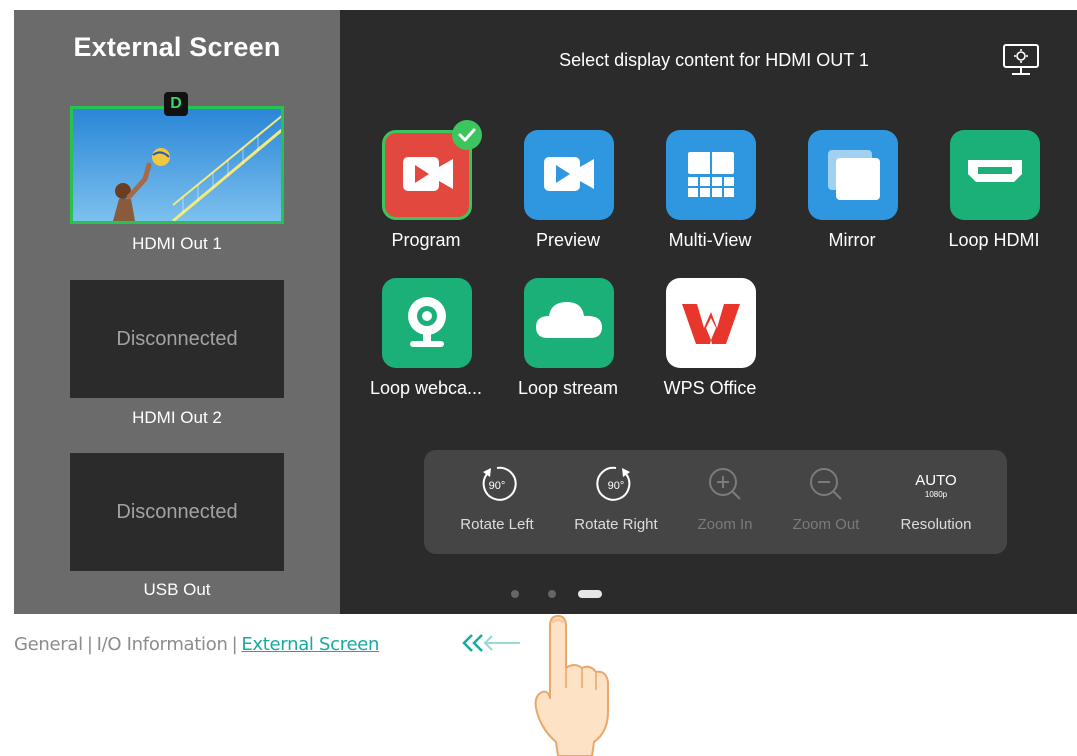 Image resolution: width=1077 pixels, height=756 pixels. What do you see at coordinates (310, 644) in the screenshot?
I see `breadcrumb-external-screen: External Screen` at bounding box center [310, 644].